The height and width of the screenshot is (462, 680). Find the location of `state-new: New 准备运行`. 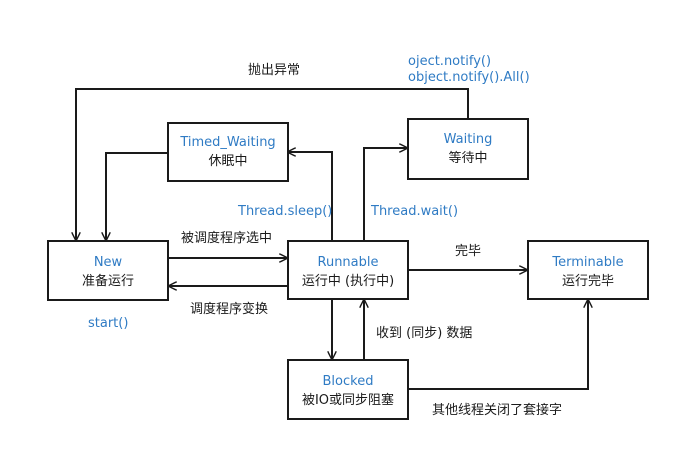

state-new: New 准备运行 is located at coordinates (108, 270).